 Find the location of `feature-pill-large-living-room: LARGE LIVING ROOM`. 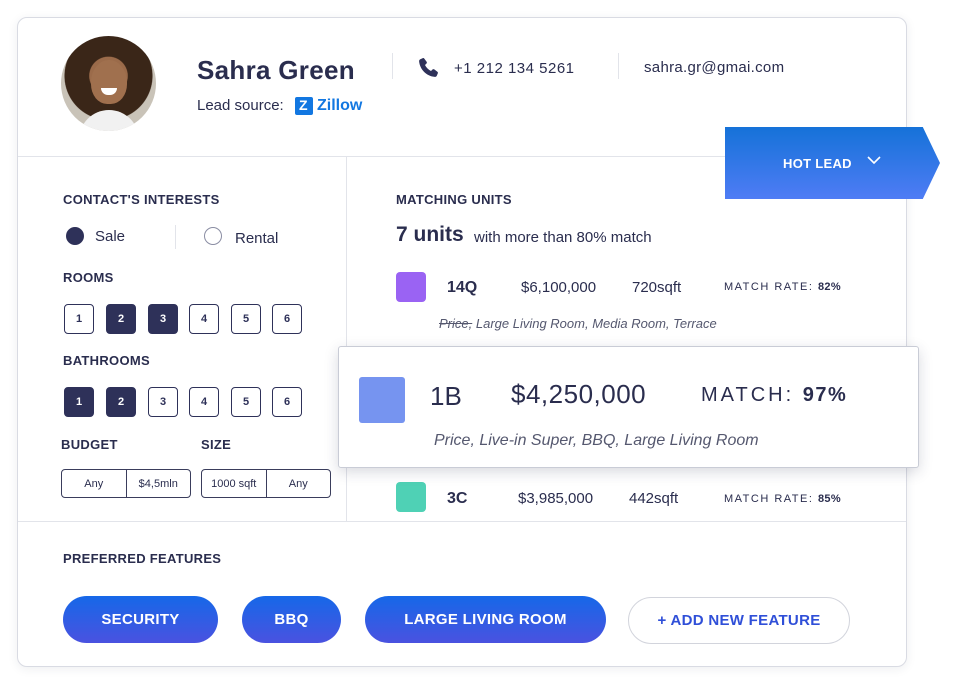

feature-pill-large-living-room: LARGE LIVING ROOM is located at coordinates (485, 619).